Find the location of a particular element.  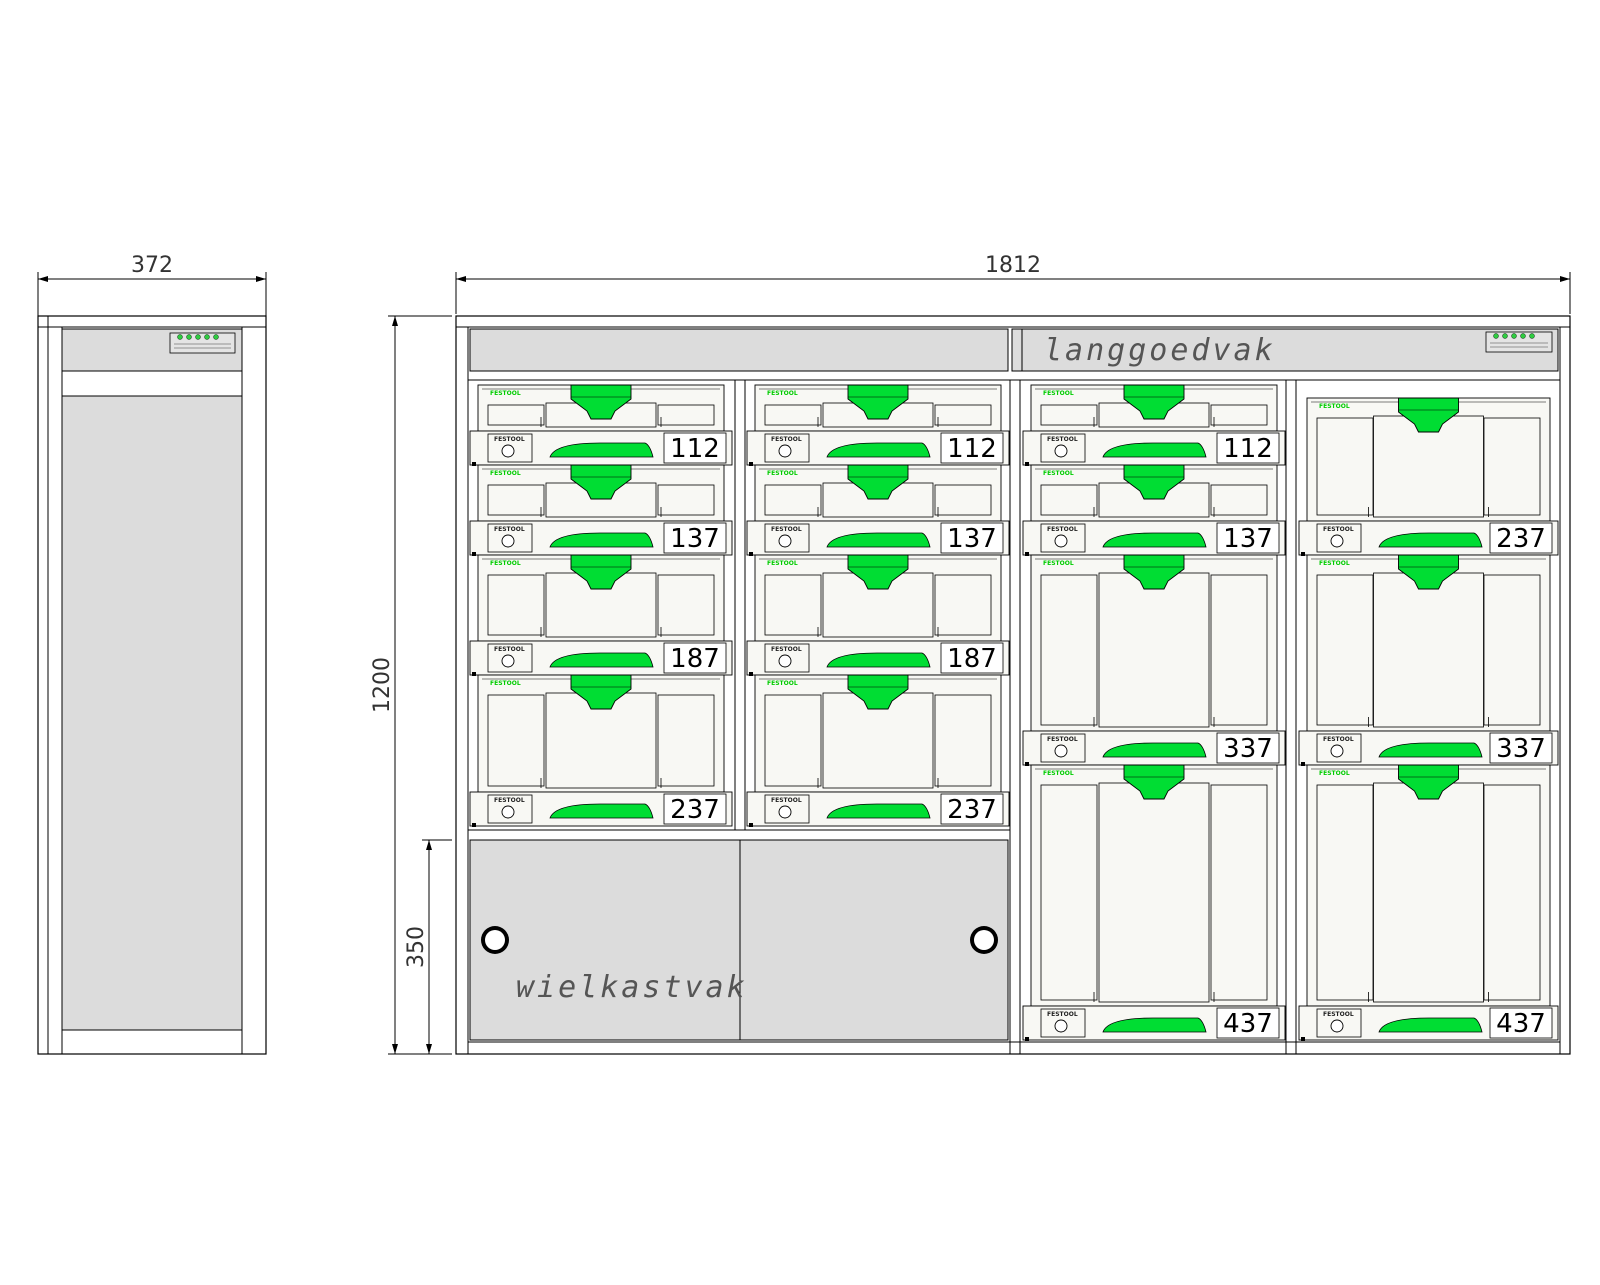

door-left is located at coordinates (605, 940).